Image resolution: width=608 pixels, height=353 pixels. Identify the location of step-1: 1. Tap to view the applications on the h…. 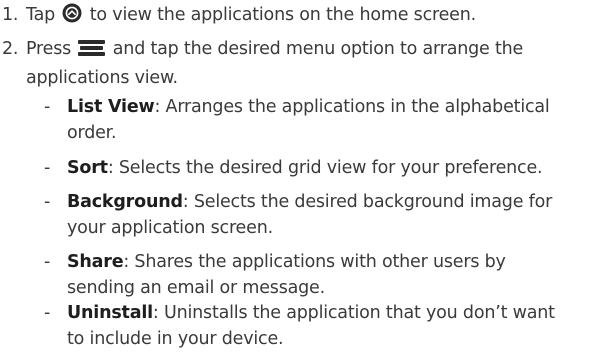
(304, 15).